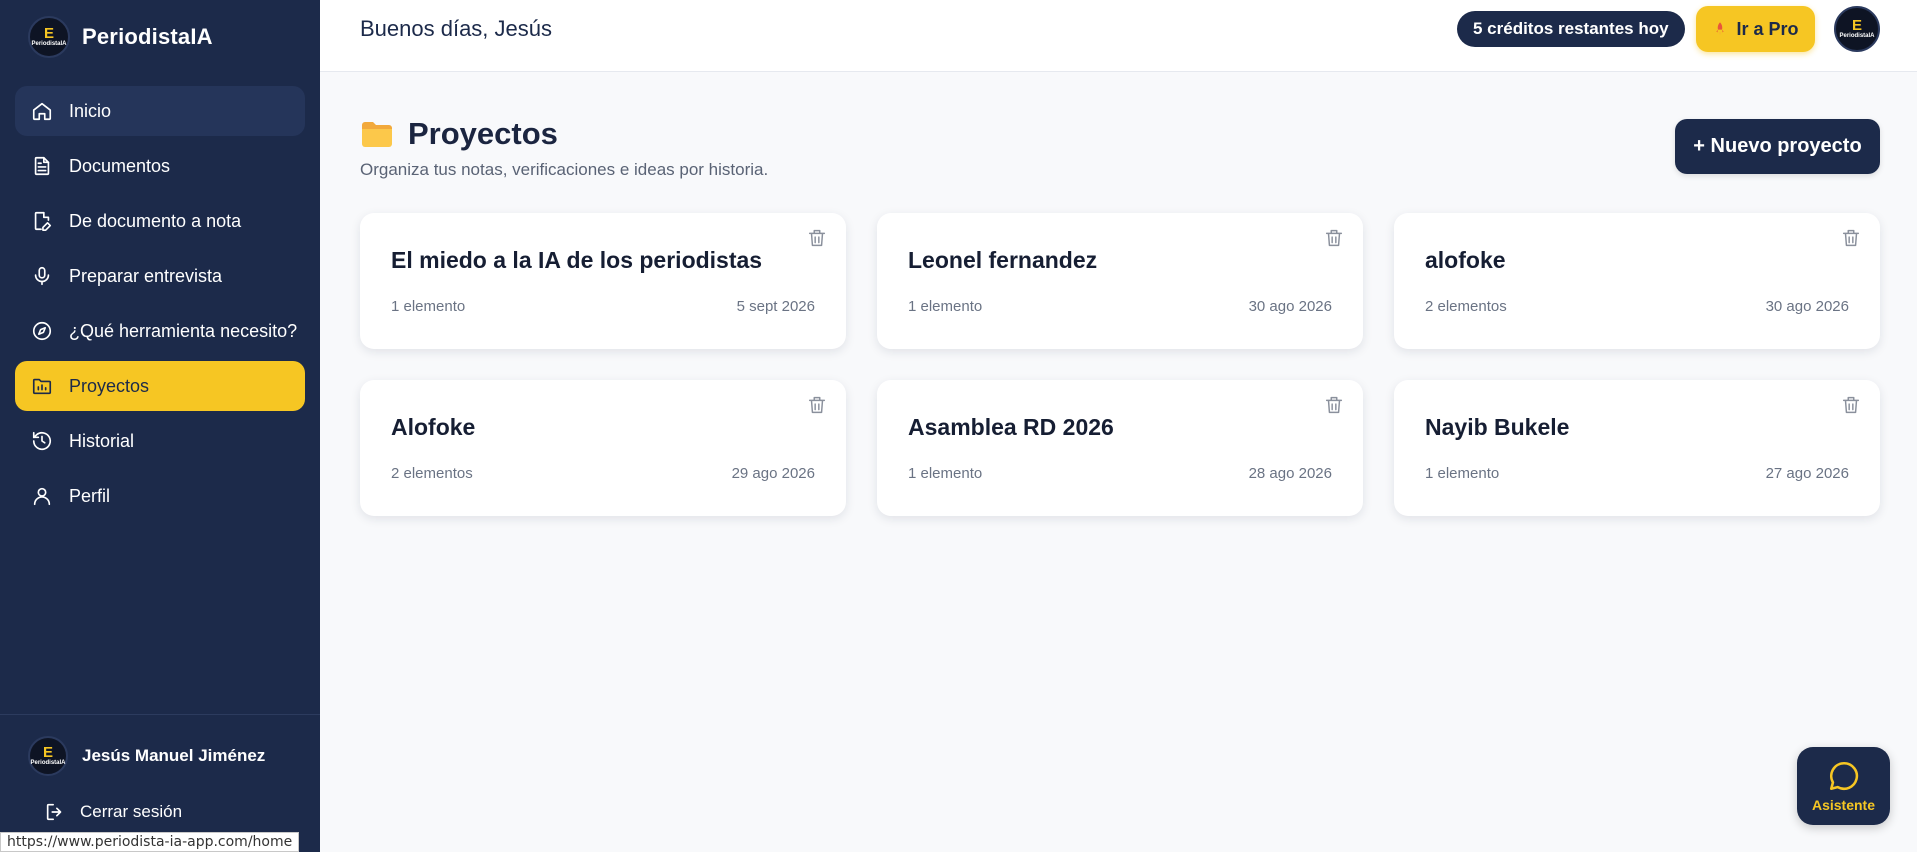  What do you see at coordinates (42, 331) in the screenshot?
I see `compass-icon` at bounding box center [42, 331].